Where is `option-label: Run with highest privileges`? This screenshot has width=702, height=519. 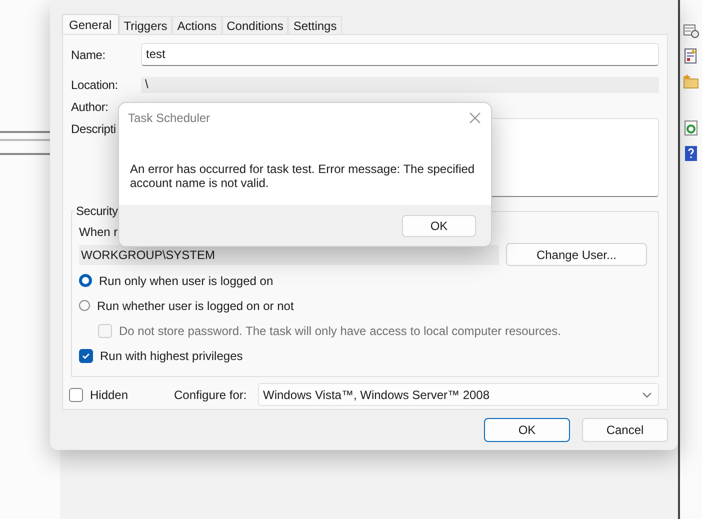 option-label: Run with highest privileges is located at coordinates (171, 355).